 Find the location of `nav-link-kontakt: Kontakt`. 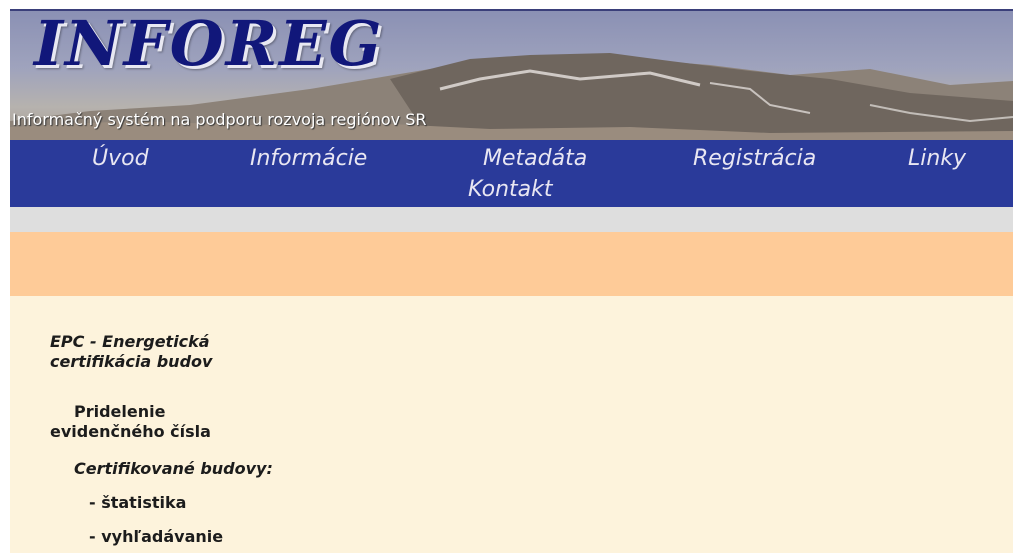

nav-link-kontakt: Kontakt is located at coordinates (510, 189).